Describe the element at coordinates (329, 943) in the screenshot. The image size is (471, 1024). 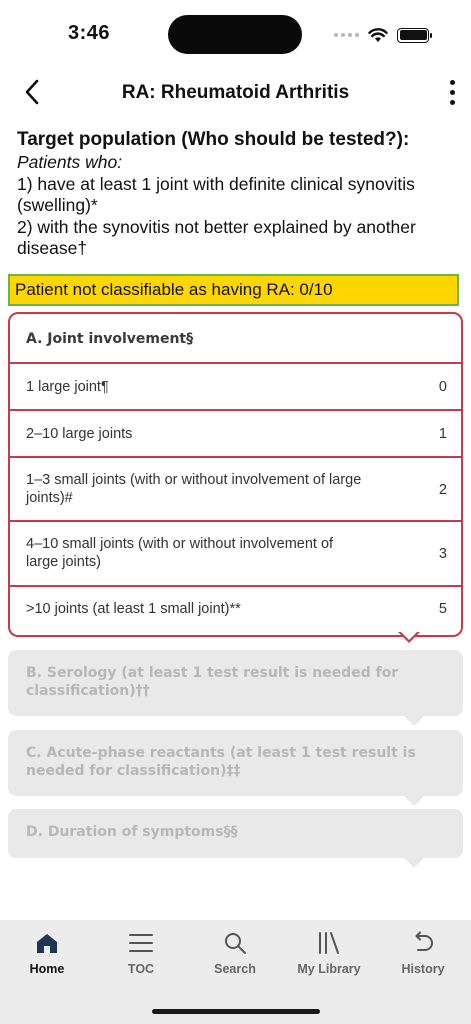
I see `library-icon` at that location.